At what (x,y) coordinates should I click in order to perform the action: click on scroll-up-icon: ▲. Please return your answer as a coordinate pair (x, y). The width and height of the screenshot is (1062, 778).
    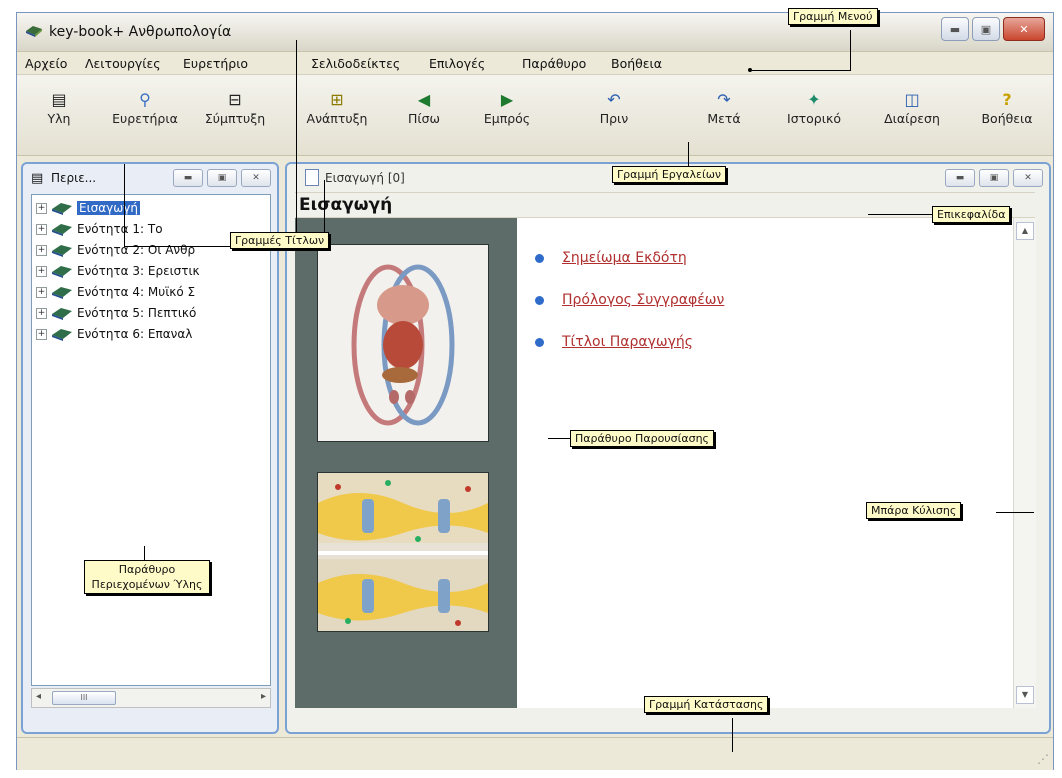
    Looking at the image, I should click on (1025, 231).